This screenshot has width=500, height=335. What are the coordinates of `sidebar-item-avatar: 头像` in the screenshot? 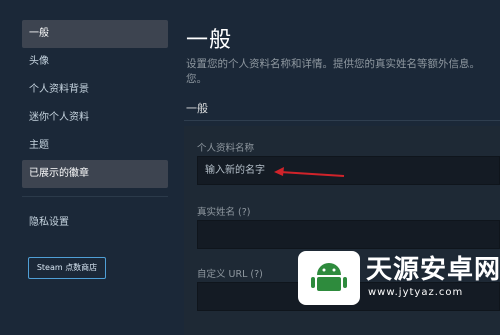 It's located at (95, 62).